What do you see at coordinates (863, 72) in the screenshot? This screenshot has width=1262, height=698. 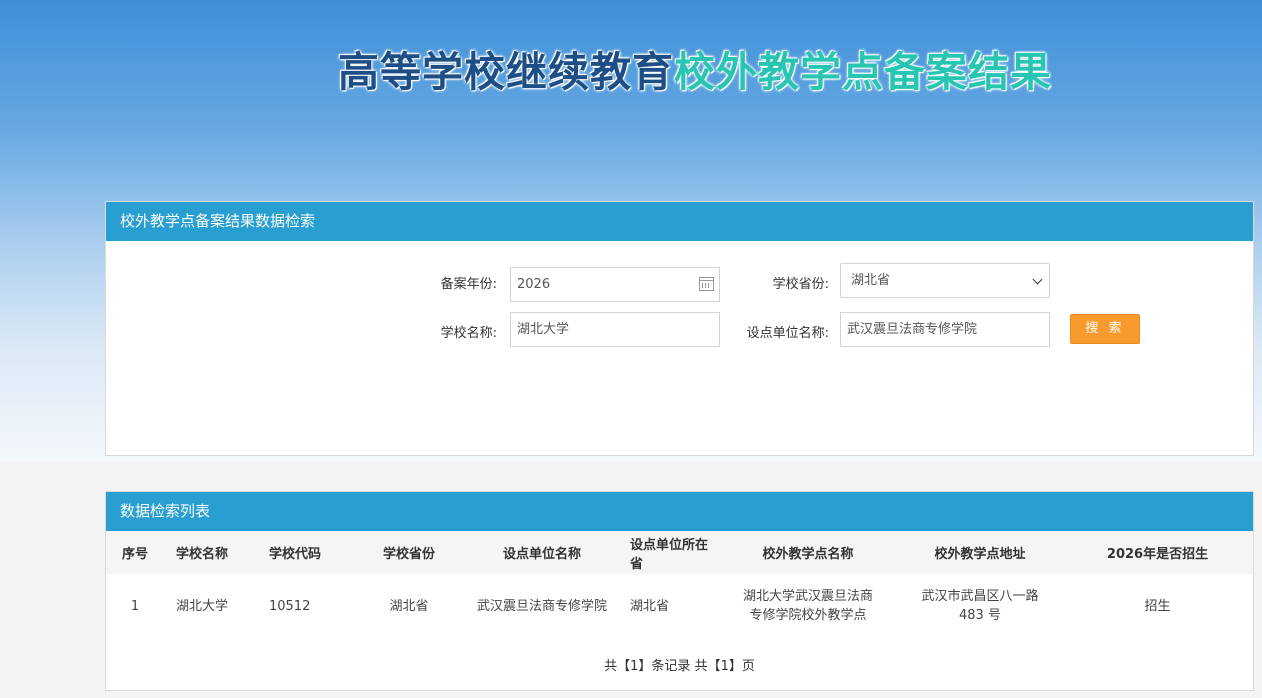 I see `title-part-2: 校外教学点备案结果` at bounding box center [863, 72].